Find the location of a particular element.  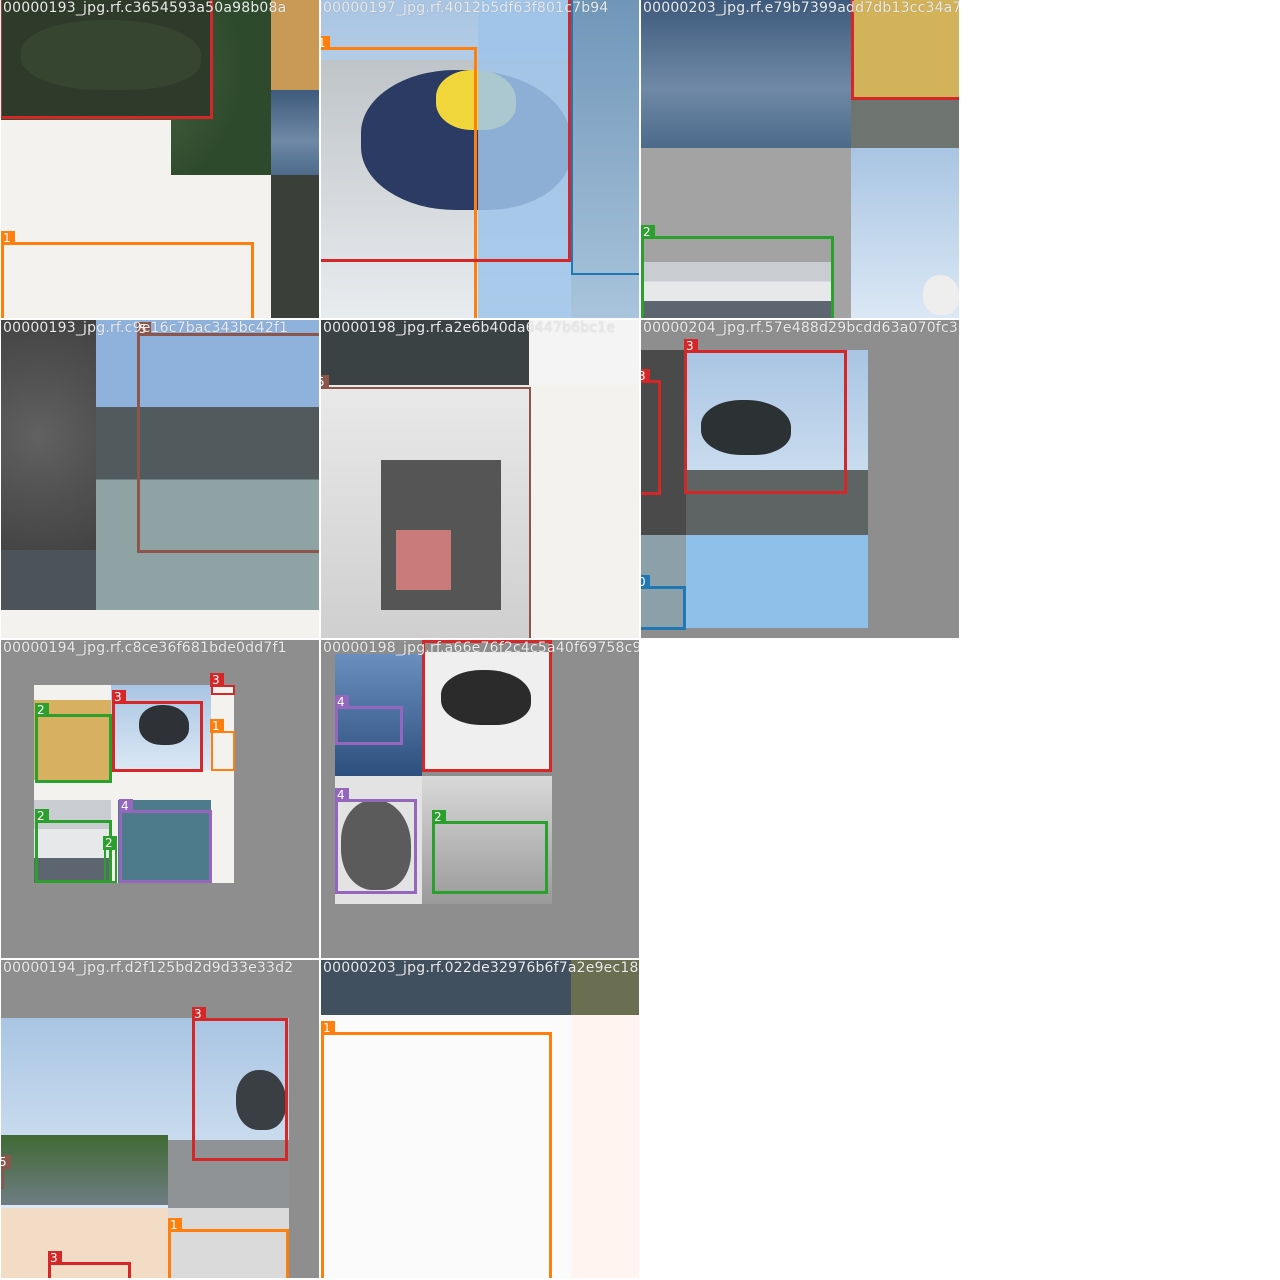

tile-caption: 00000198_jpg.rf.a2e6b40da6447b6bc1e is located at coordinates (469, 328).